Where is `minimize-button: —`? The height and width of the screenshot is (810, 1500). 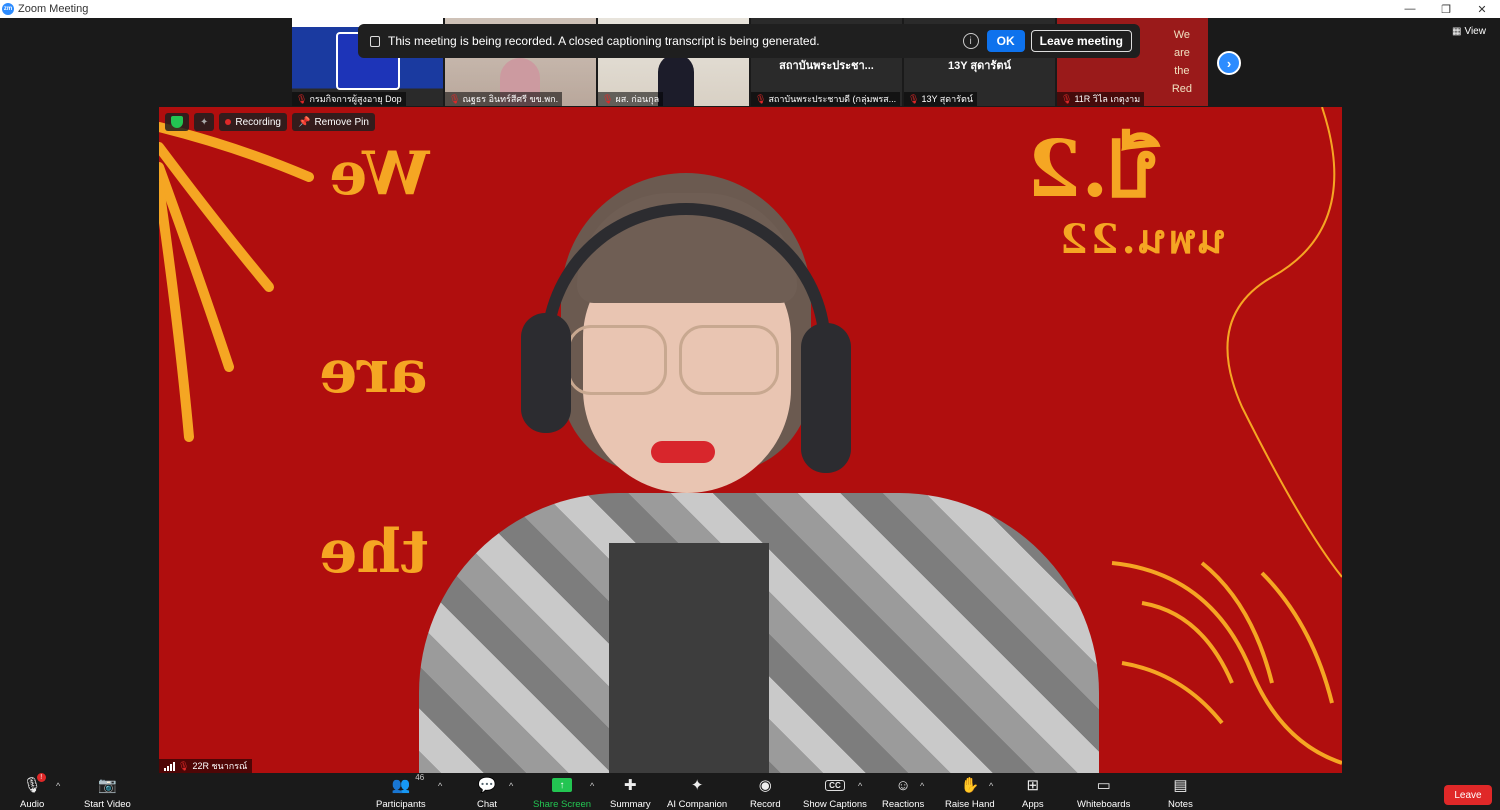
minimize-button: — is located at coordinates (1410, 9).